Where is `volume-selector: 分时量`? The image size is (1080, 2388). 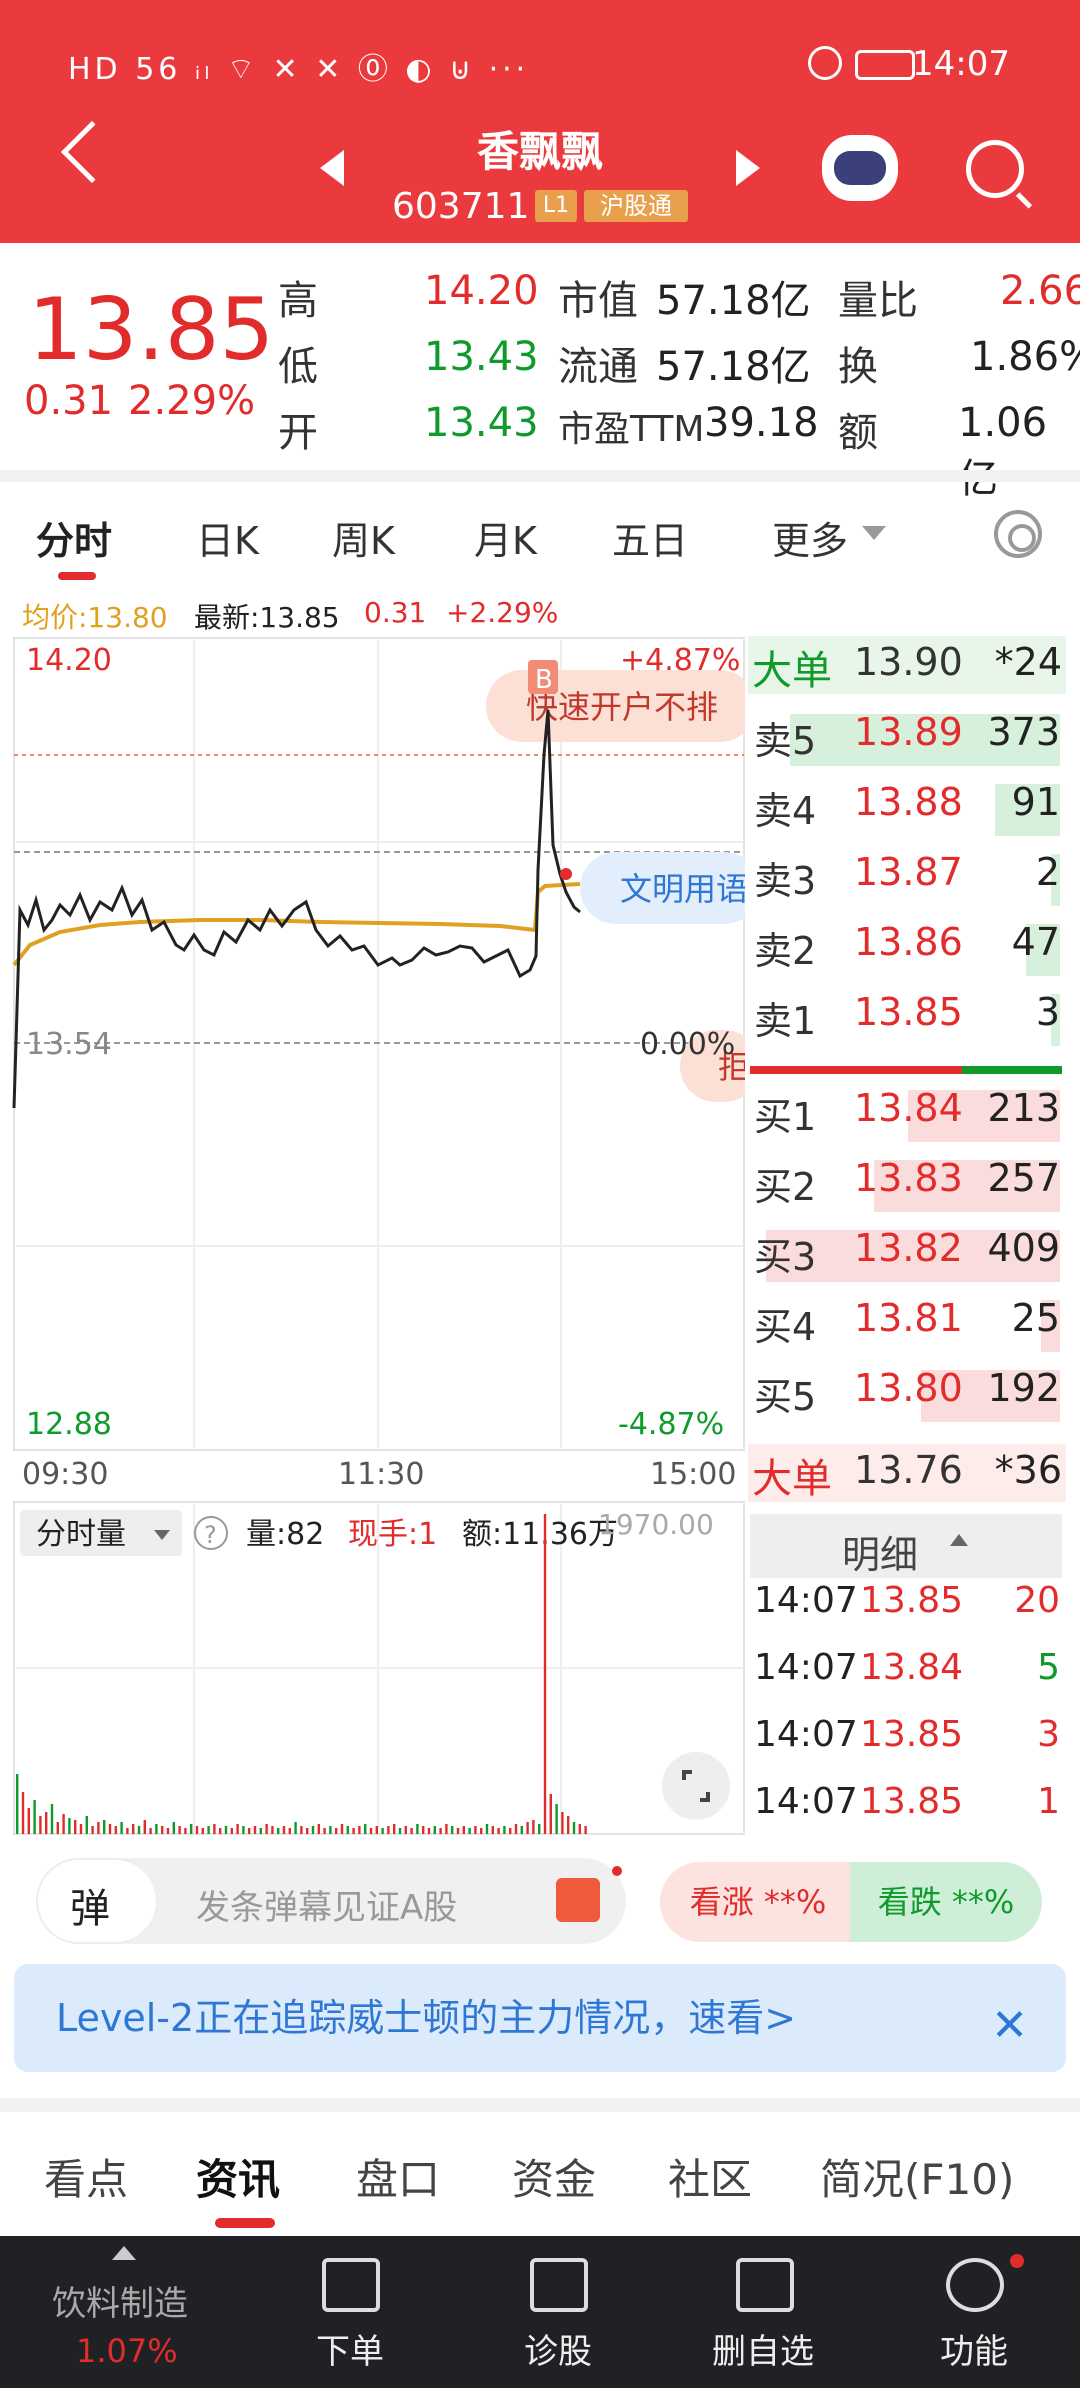 volume-selector: 分时量 is located at coordinates (81, 1534).